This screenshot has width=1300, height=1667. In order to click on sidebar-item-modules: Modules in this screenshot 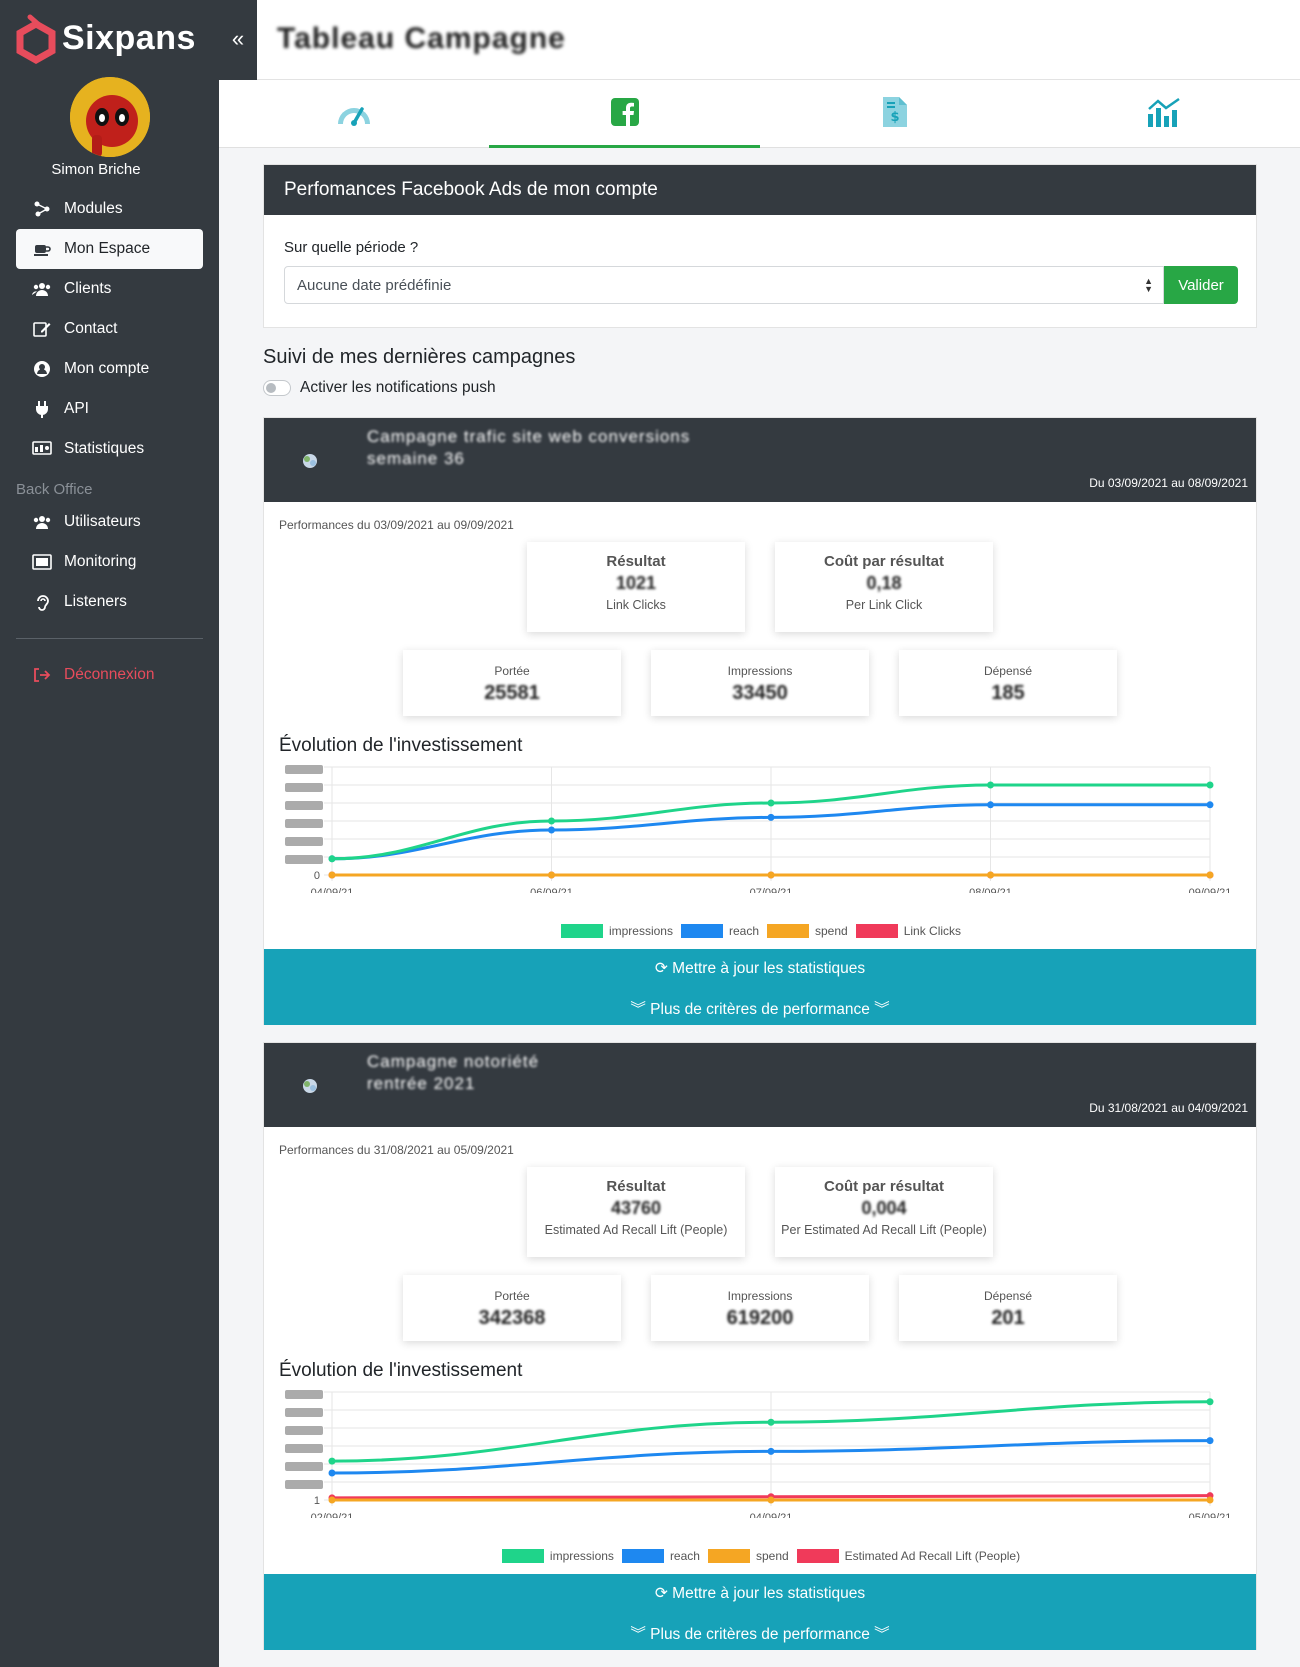, I will do `click(109, 209)`.